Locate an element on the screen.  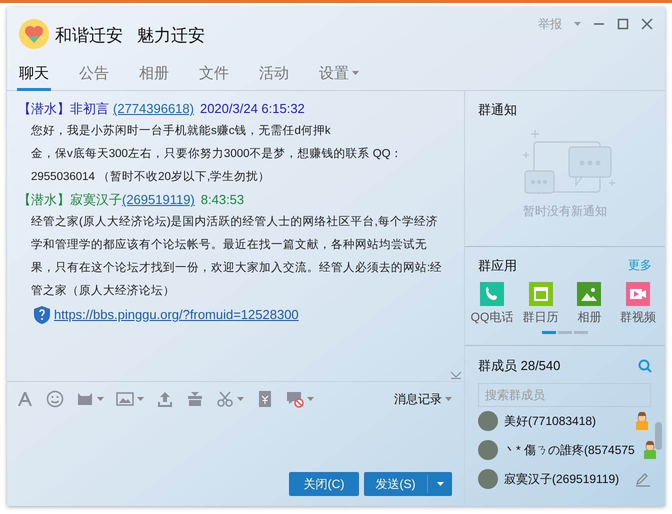
sender-name: 寂寞汉子 is located at coordinates (96, 200).